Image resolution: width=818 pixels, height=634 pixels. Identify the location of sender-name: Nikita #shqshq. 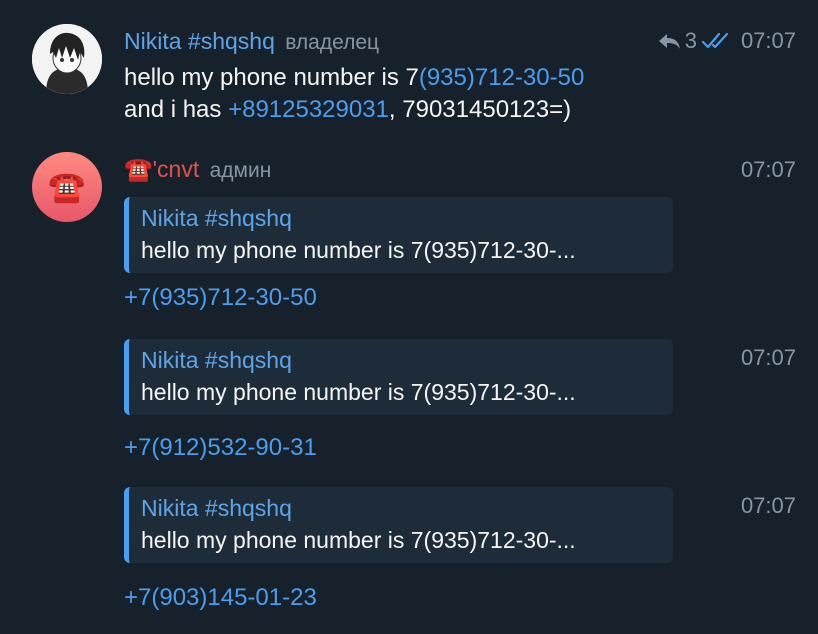
(199, 41).